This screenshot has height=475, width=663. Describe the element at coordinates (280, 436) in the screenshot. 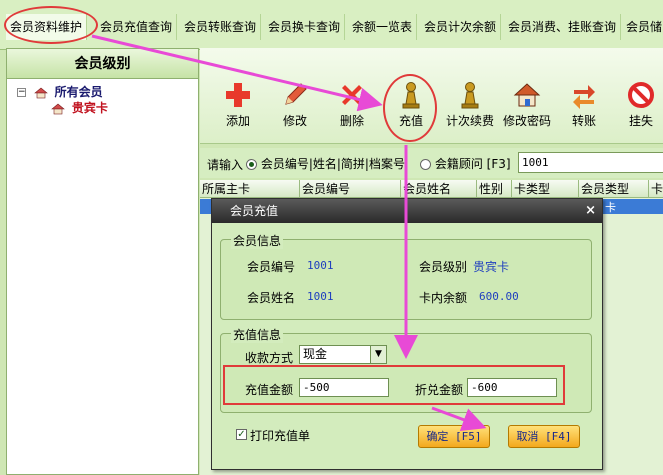

I see `print-receipt-label: 打印充值单` at that location.